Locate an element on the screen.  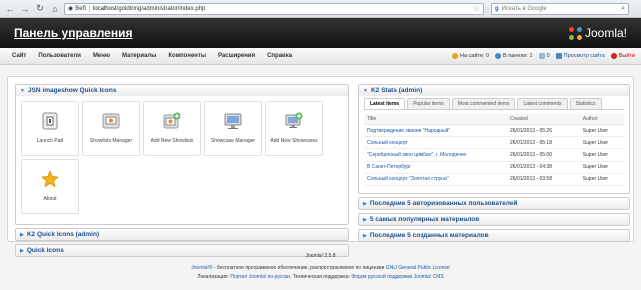
mail-icon is located at coordinates (541, 56).